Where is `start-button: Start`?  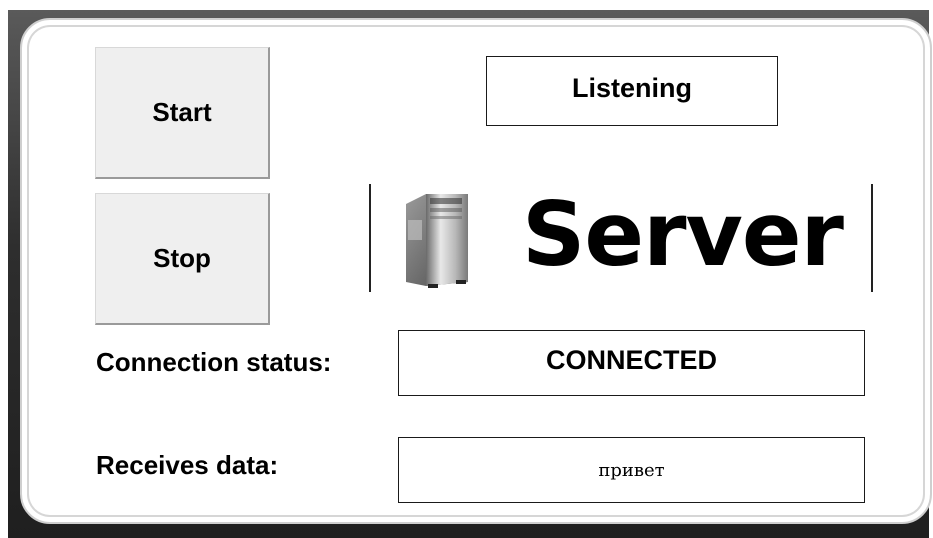 start-button: Start is located at coordinates (182, 113).